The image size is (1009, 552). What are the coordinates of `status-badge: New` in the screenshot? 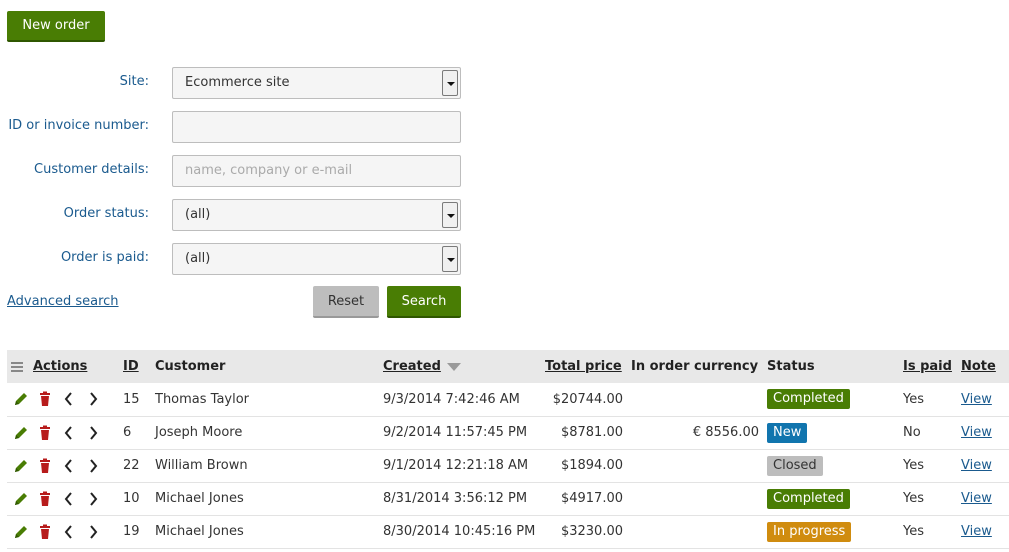 It's located at (787, 432).